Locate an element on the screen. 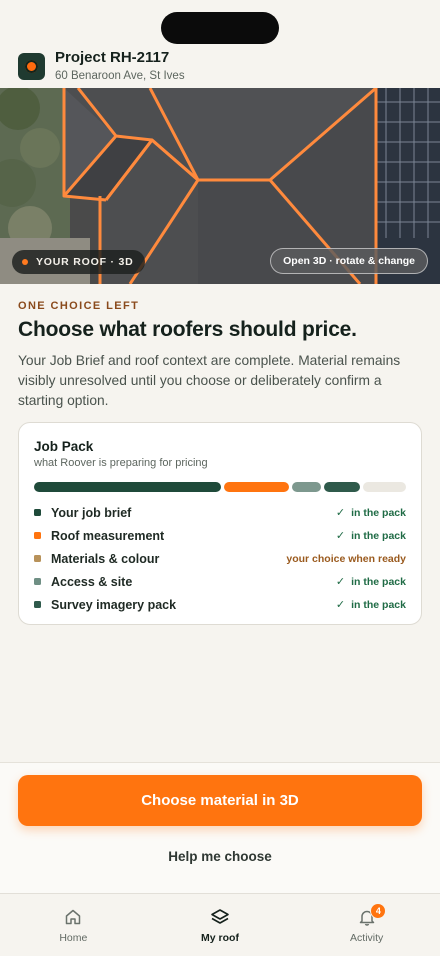 This screenshot has width=440, height=956. open-3d-button: Open 3D · rotate & change is located at coordinates (349, 261).